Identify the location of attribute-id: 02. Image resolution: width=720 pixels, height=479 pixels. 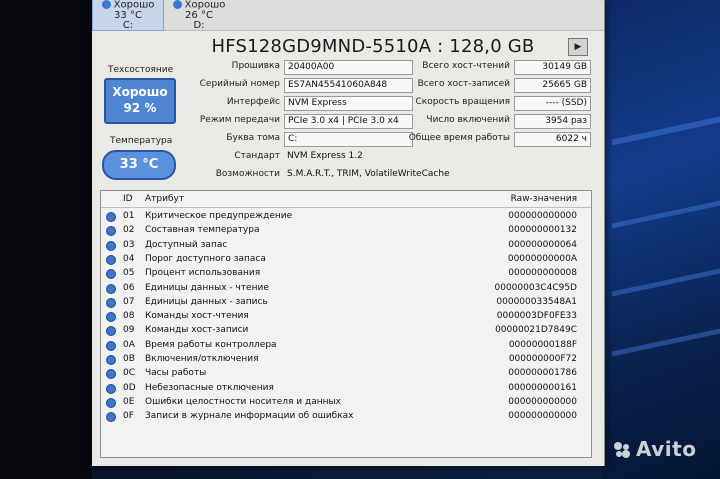
(129, 230).